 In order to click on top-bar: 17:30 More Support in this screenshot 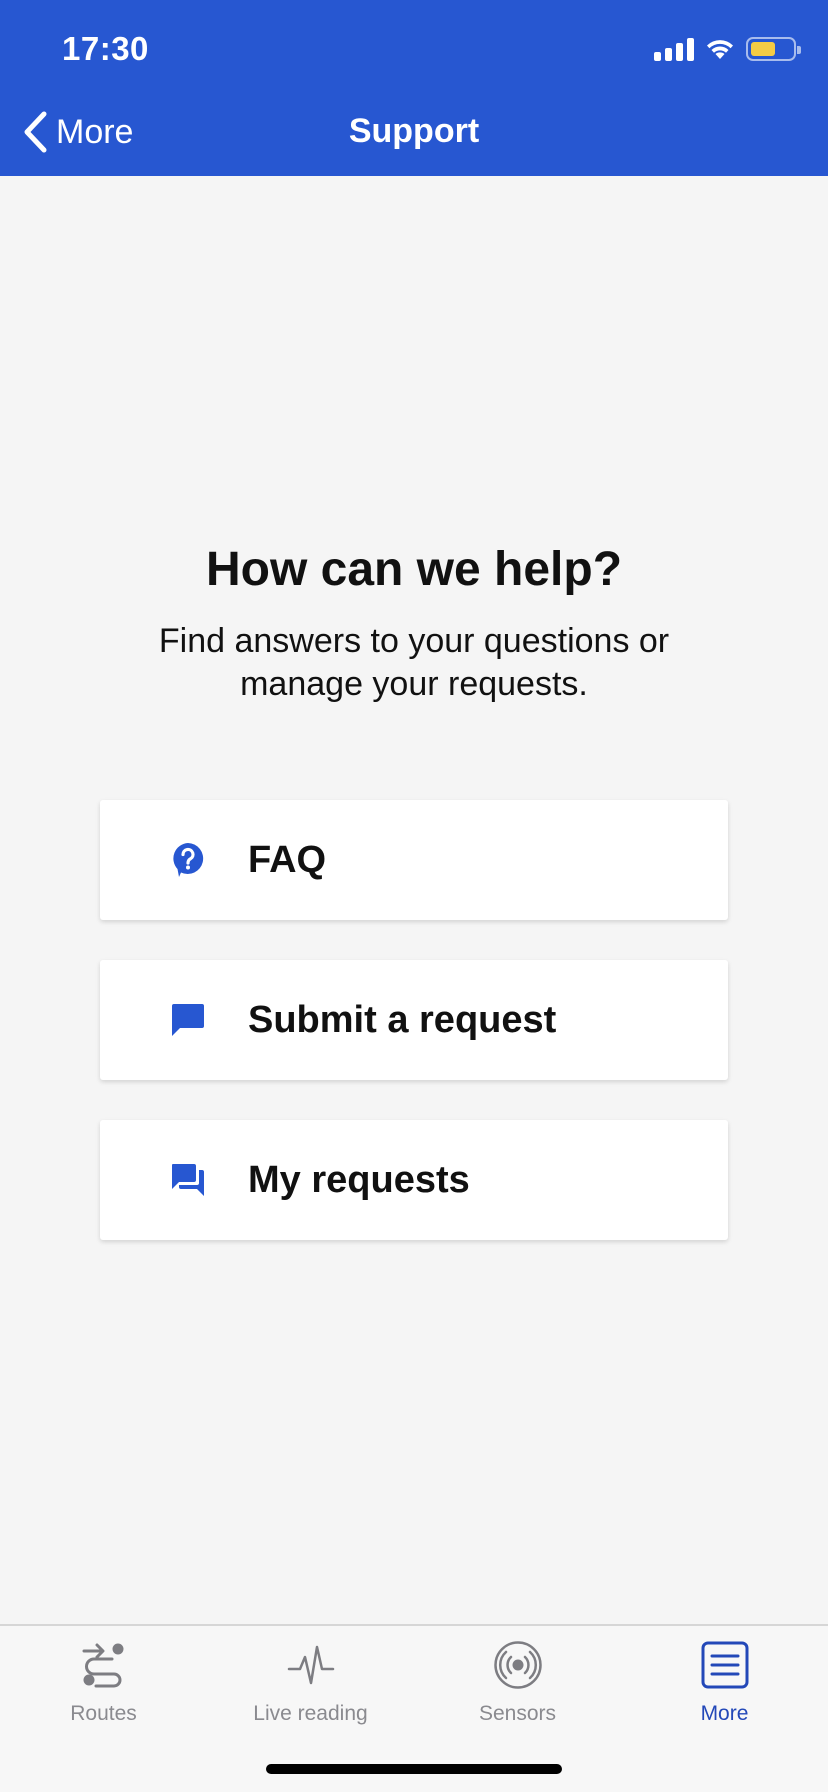, I will do `click(414, 88)`.